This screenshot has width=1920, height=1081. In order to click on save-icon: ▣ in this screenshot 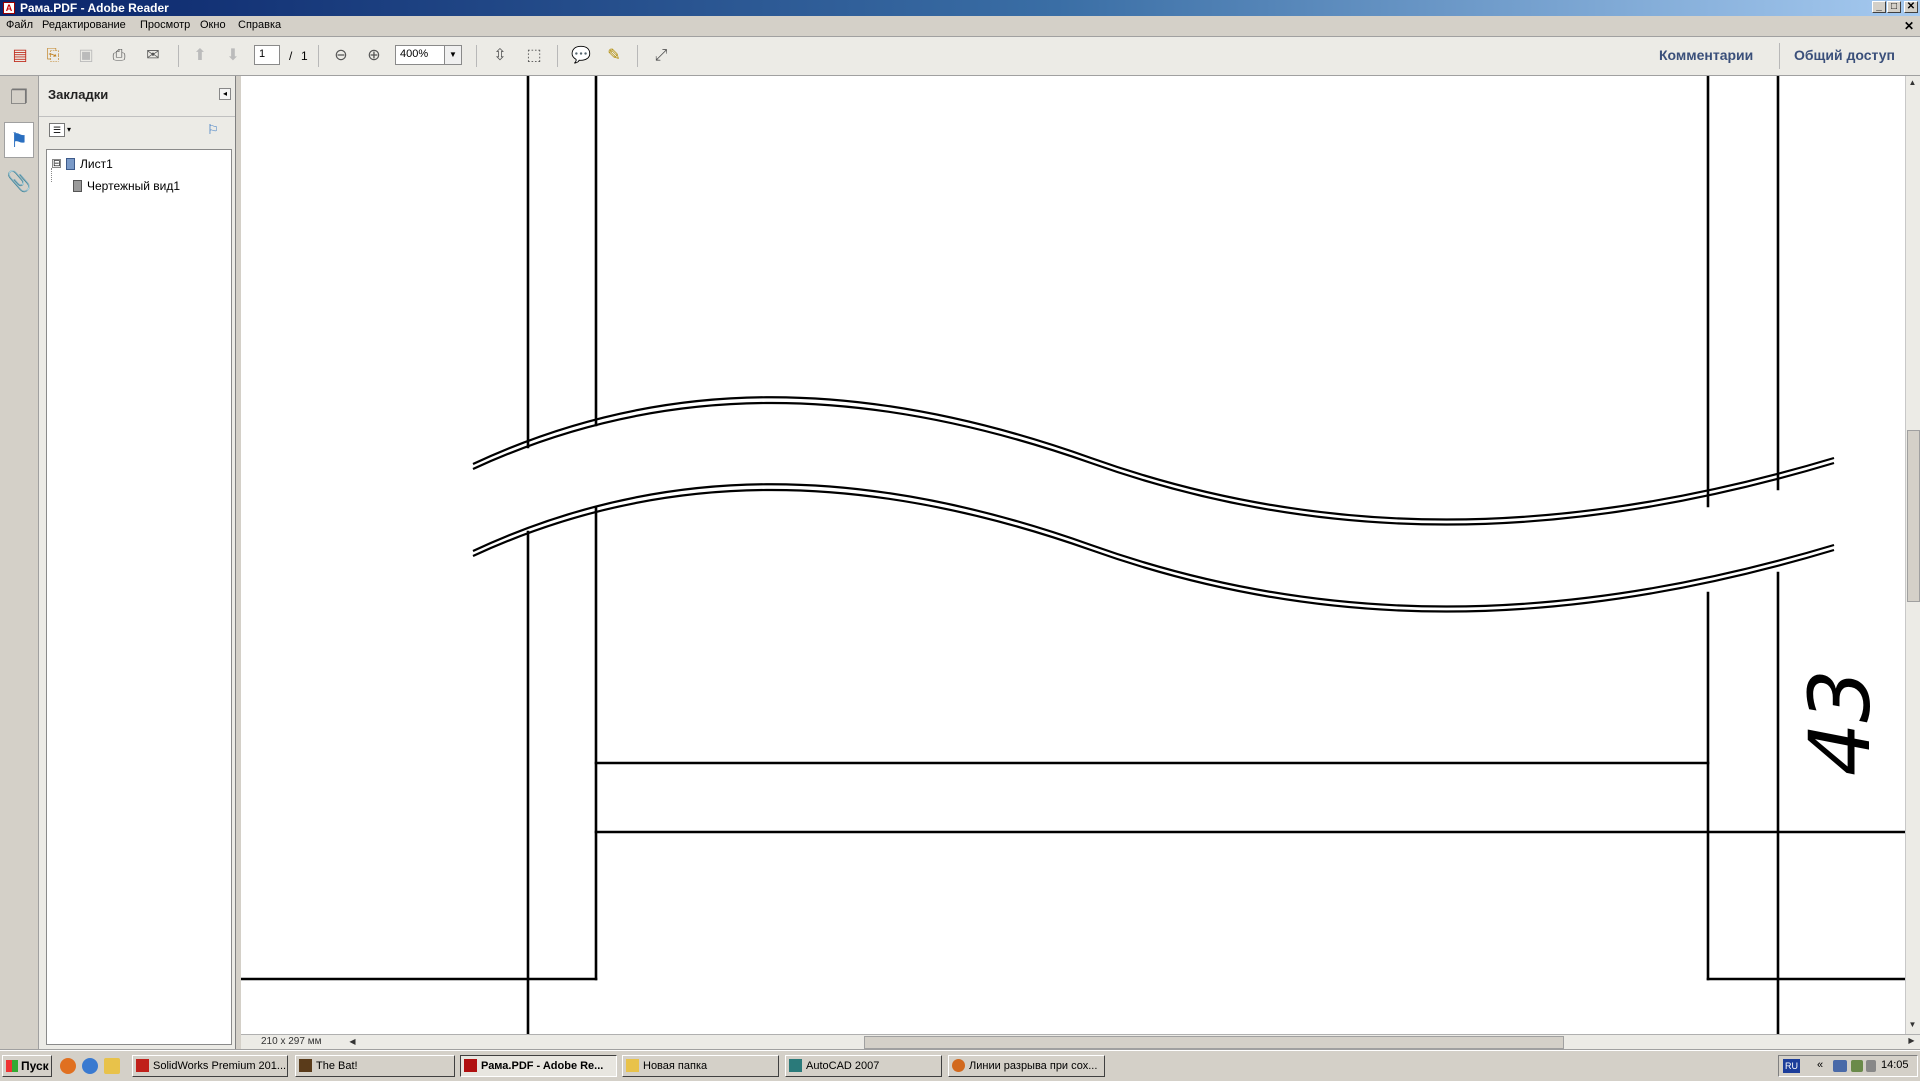, I will do `click(86, 56)`.